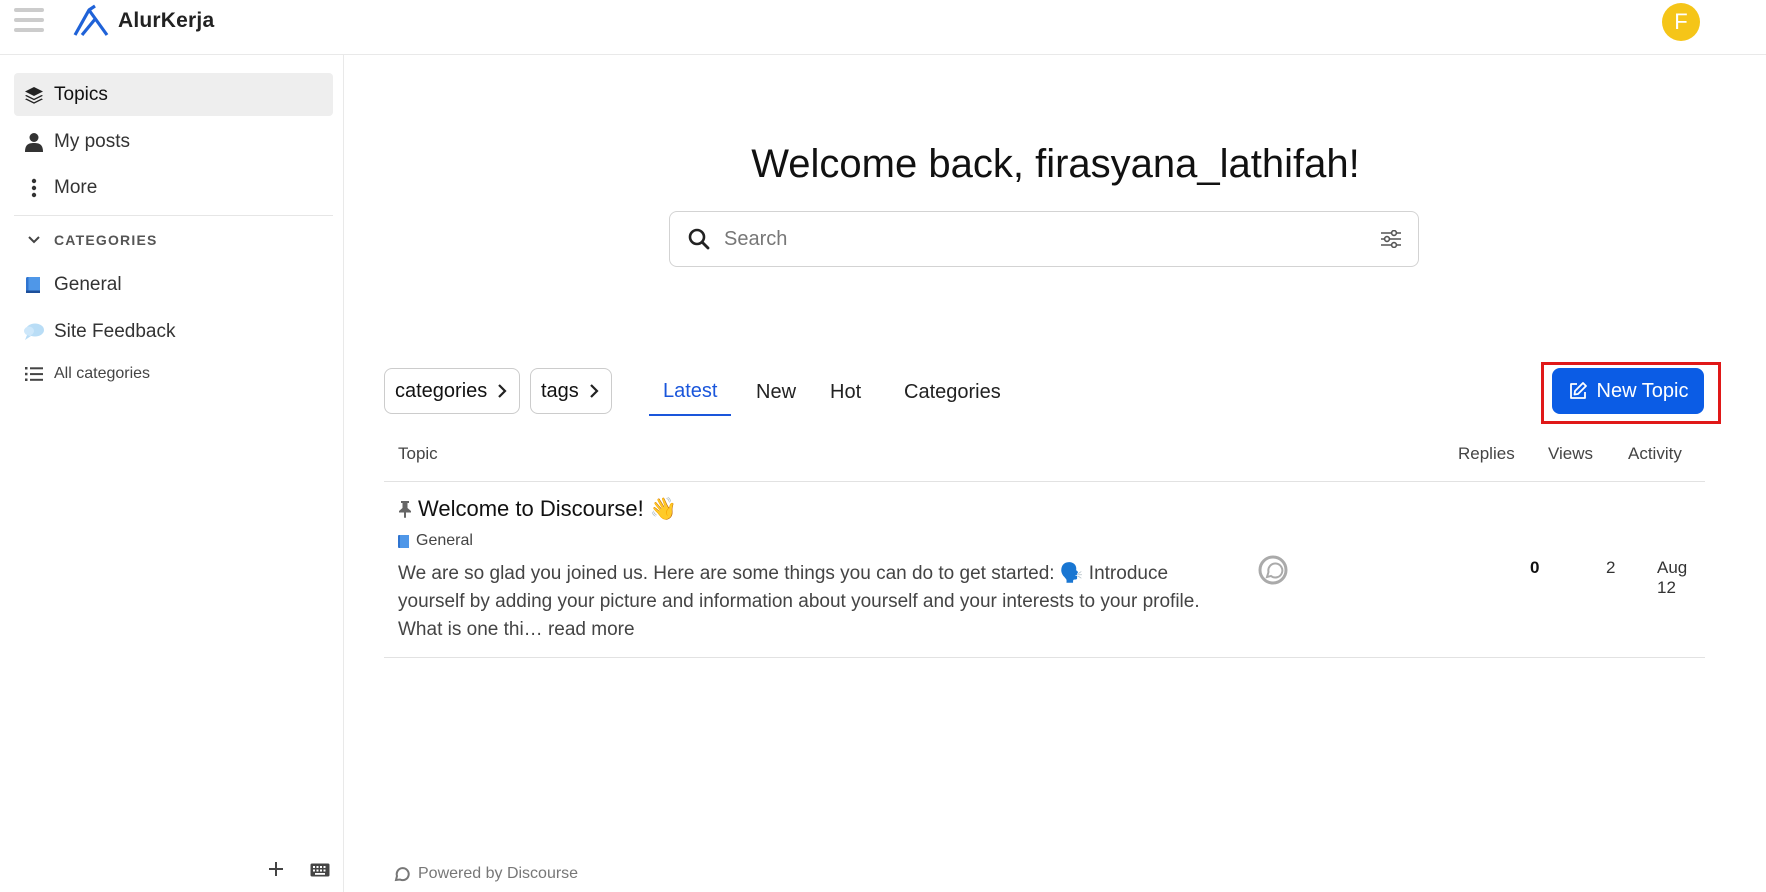  I want to click on topic-title-link: Welcome to Discourse! 👋, so click(537, 509).